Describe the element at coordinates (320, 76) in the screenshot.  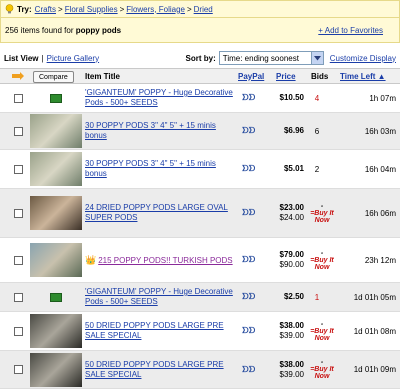
I see `bids-header: Bids` at that location.